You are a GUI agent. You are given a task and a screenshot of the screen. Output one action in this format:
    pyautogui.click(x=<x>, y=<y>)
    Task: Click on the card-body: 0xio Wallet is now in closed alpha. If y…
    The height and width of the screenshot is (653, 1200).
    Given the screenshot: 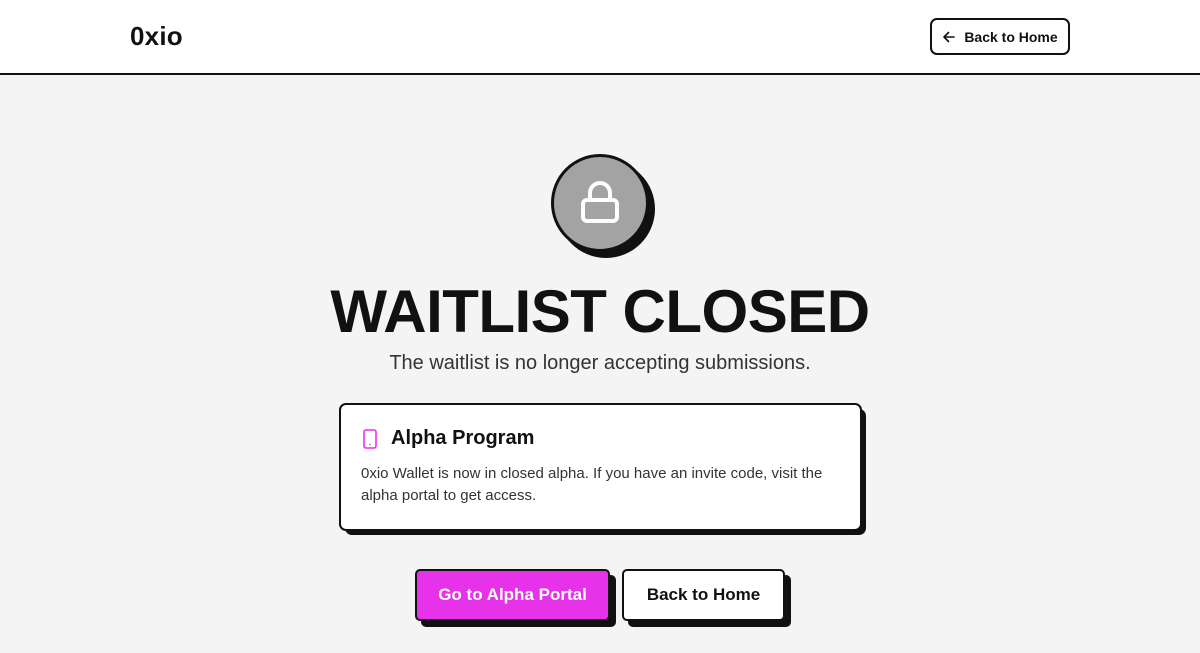 What is the action you would take?
    pyautogui.click(x=592, y=484)
    